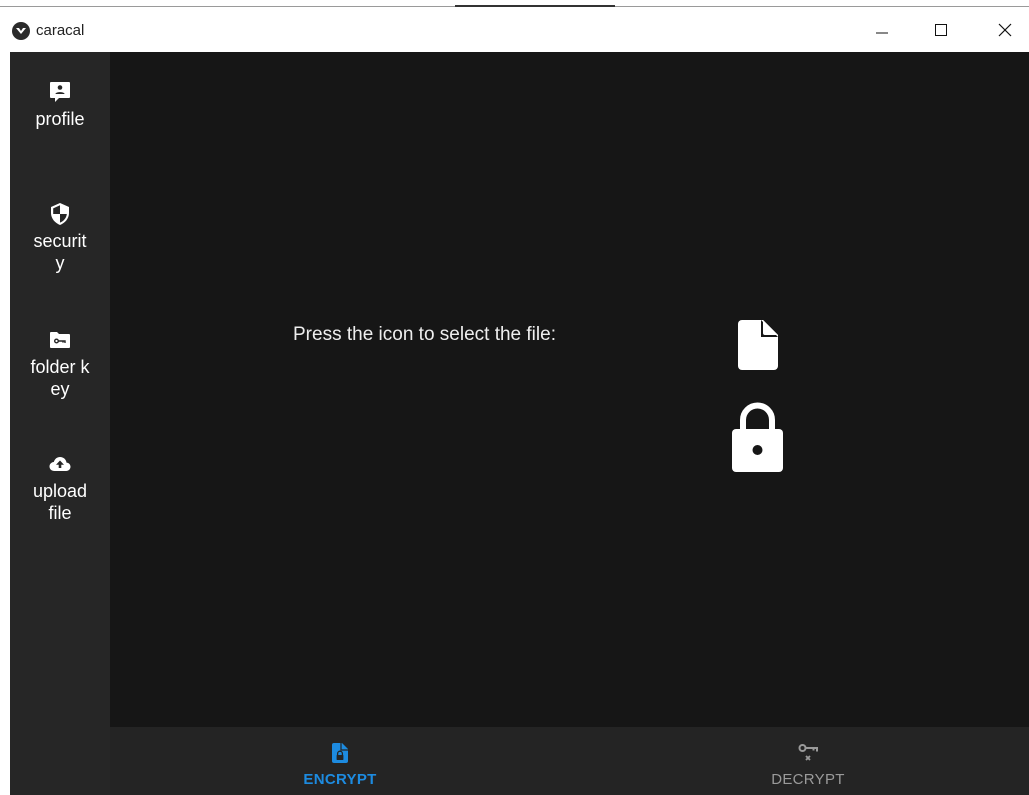  Describe the element at coordinates (340, 753) in the screenshot. I see `file-lock-icon` at that location.